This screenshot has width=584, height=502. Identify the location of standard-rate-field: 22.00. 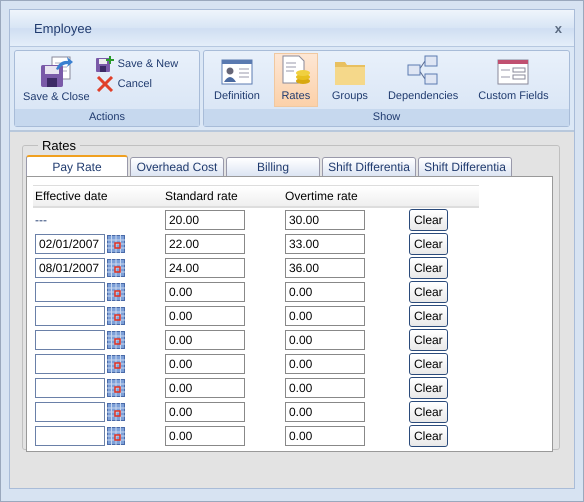
(205, 244).